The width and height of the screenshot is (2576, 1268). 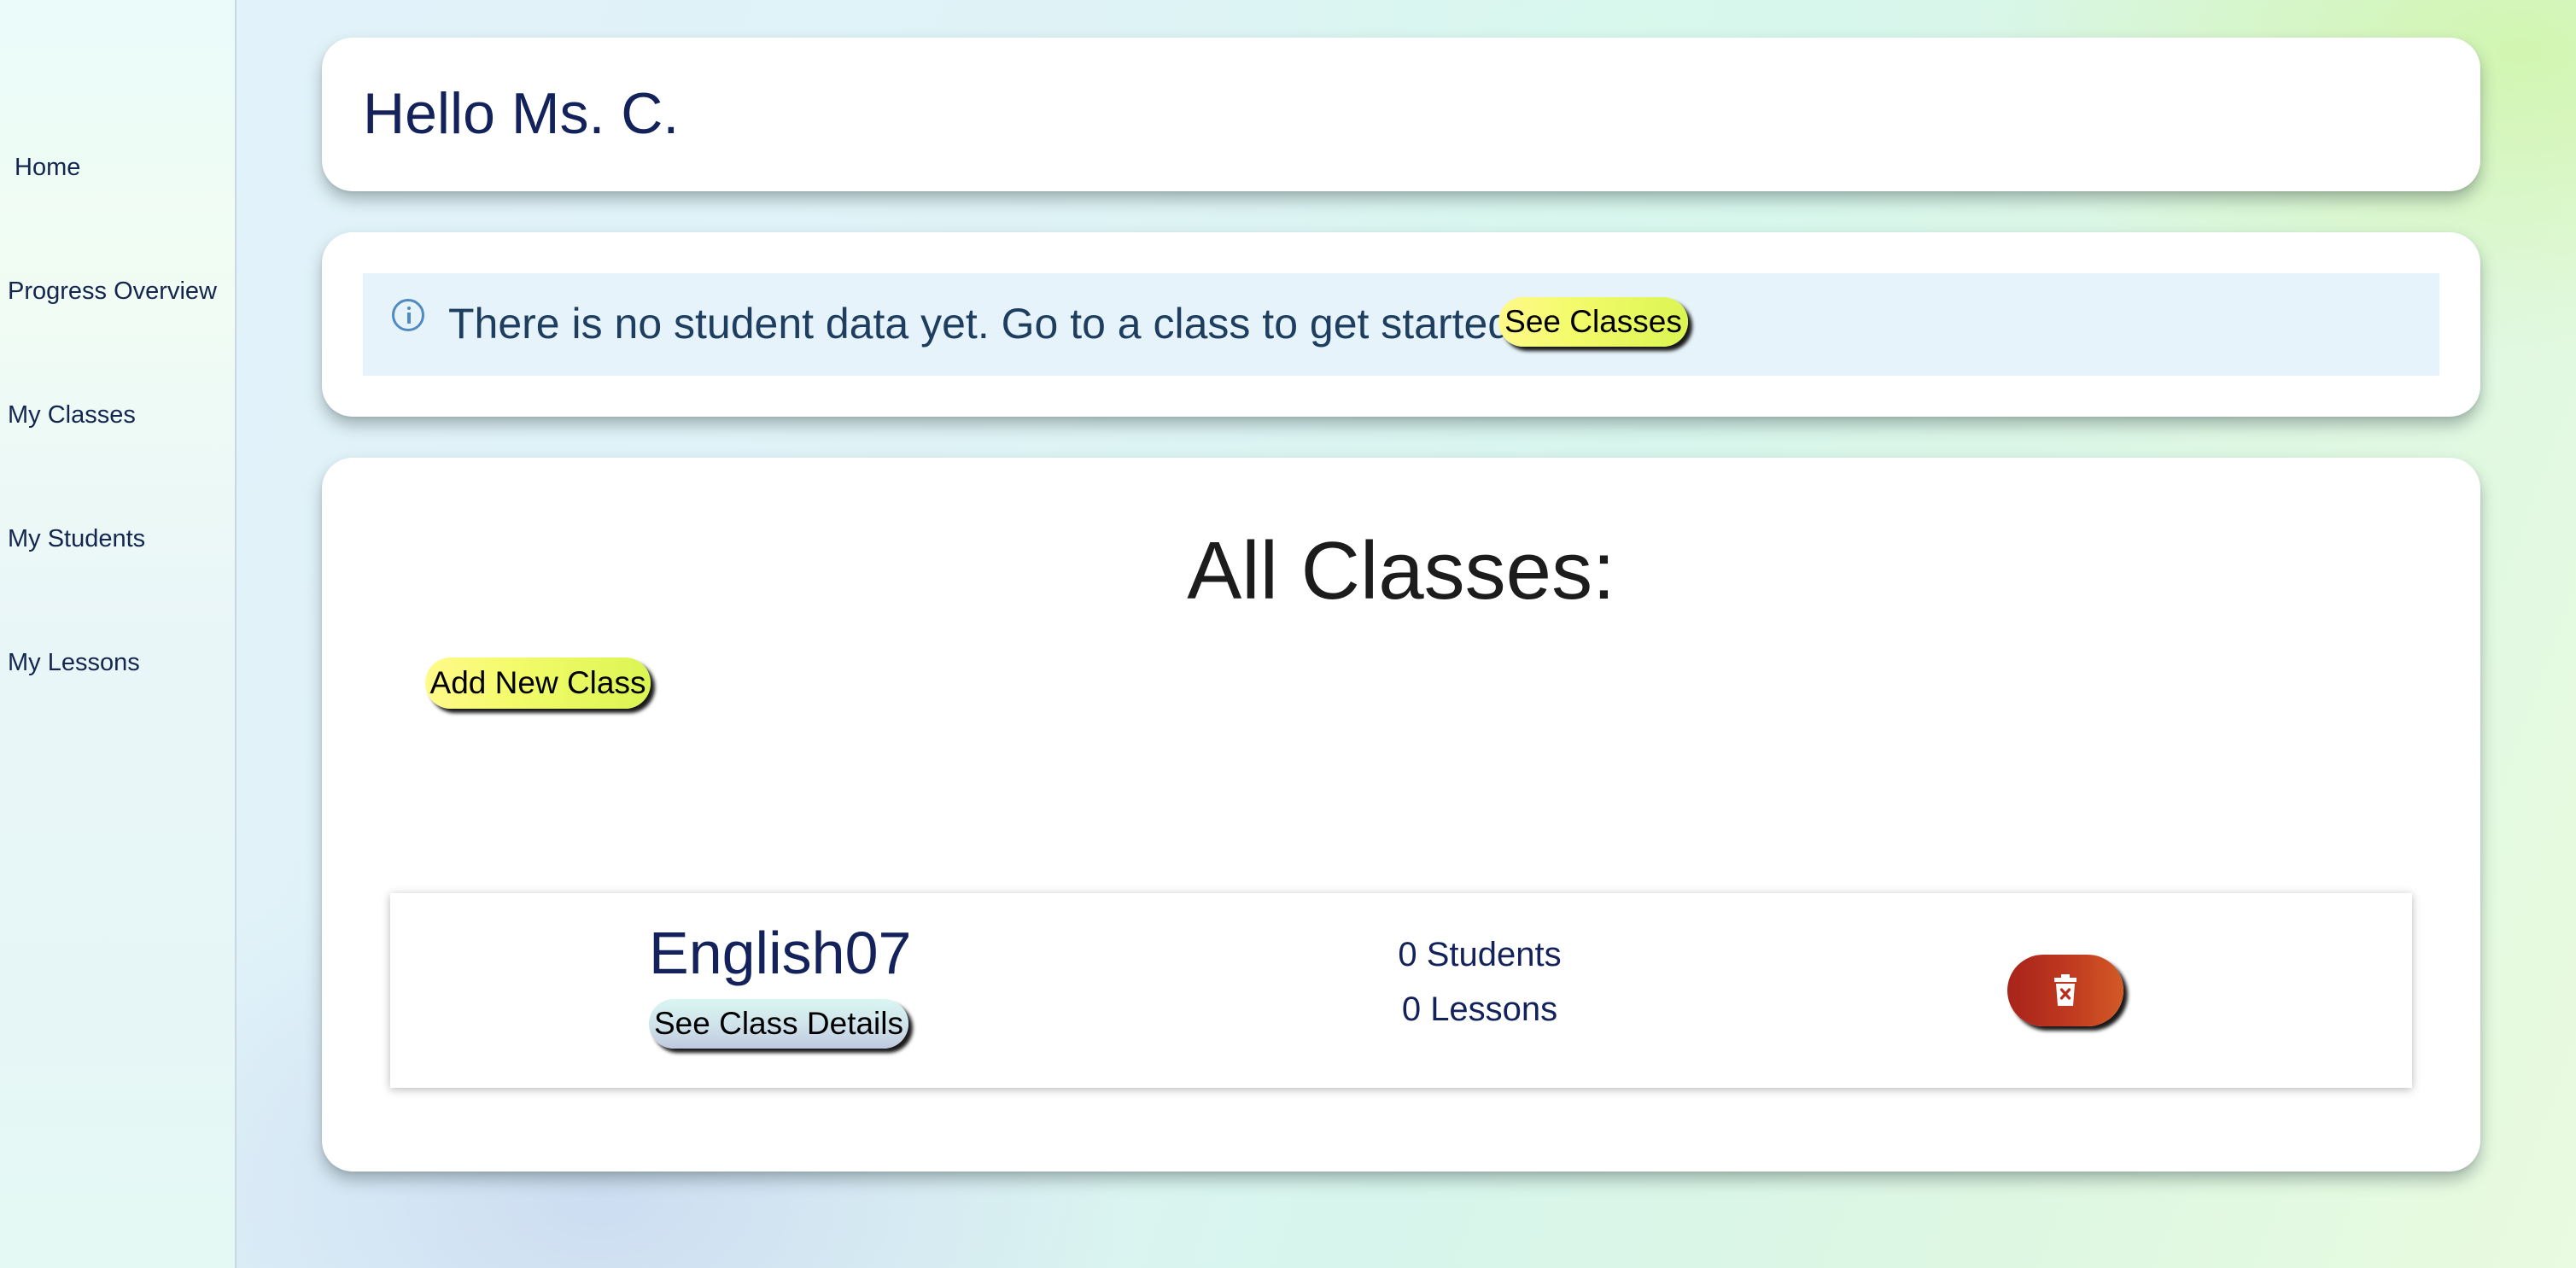 I want to click on add-new-class-button: Add New Class, so click(x=538, y=683).